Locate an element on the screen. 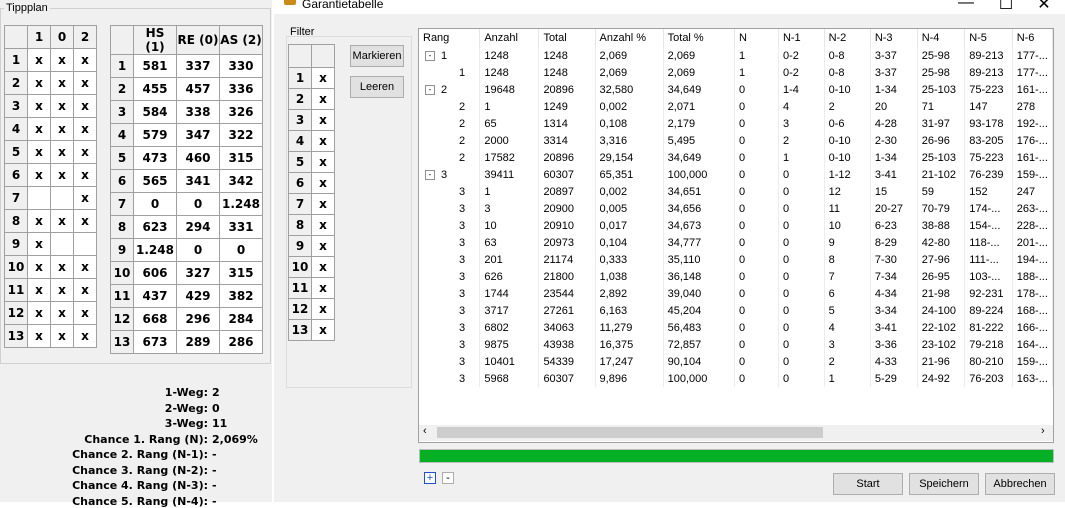 The width and height of the screenshot is (1065, 508). filter-row: 10 x is located at coordinates (311, 267).